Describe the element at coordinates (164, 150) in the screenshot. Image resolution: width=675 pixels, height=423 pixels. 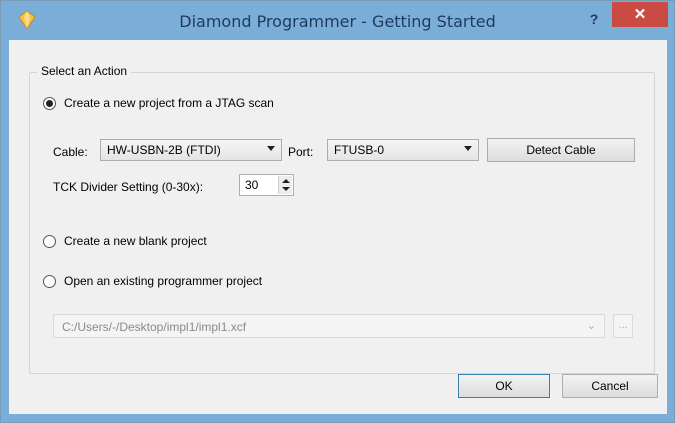
I see `cable-select-value: HW-USBN-2B (FTDI)` at that location.